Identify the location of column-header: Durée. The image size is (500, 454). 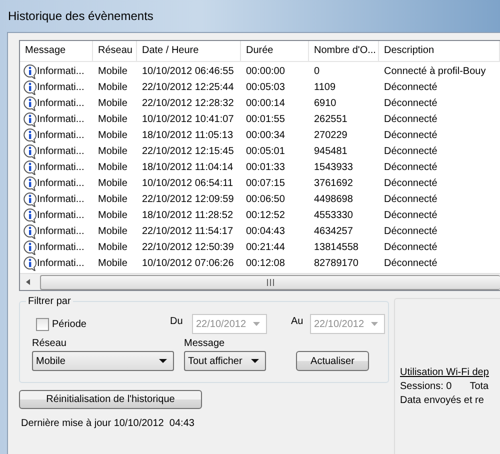
(275, 51).